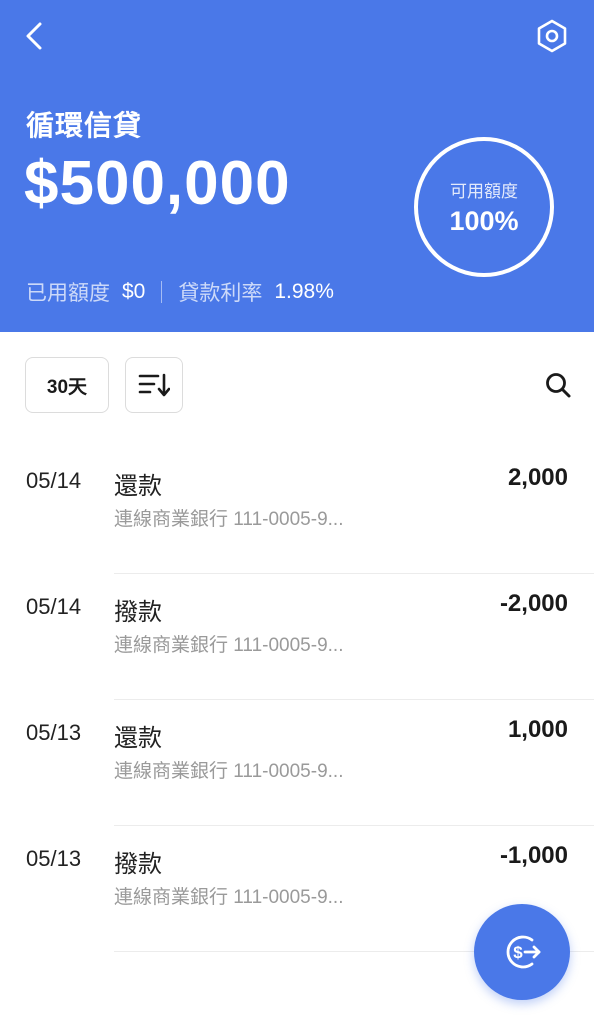 Image resolution: width=594 pixels, height=1024 pixels. What do you see at coordinates (484, 221) in the screenshot?
I see `available-credit-value: 100%` at bounding box center [484, 221].